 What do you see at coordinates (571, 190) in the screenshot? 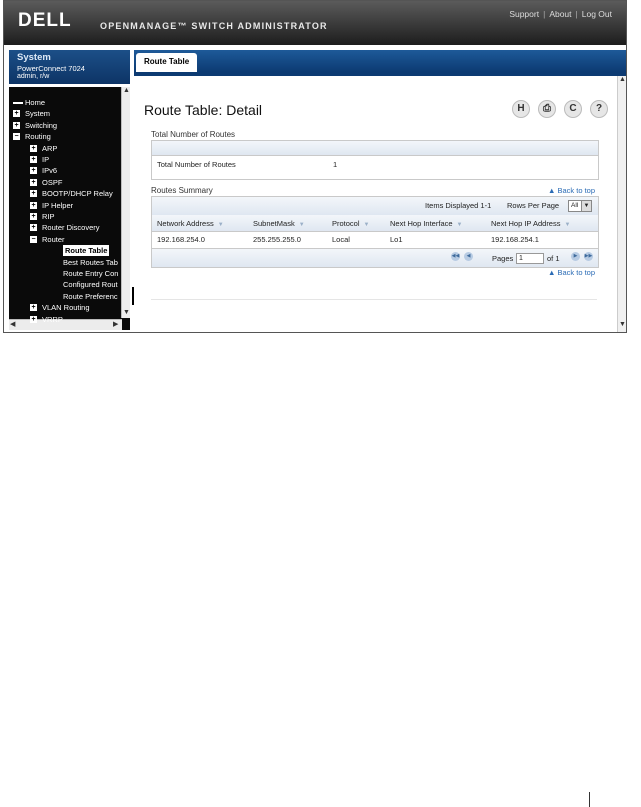
I see `back-to-top-link: ▲ Back to top` at bounding box center [571, 190].